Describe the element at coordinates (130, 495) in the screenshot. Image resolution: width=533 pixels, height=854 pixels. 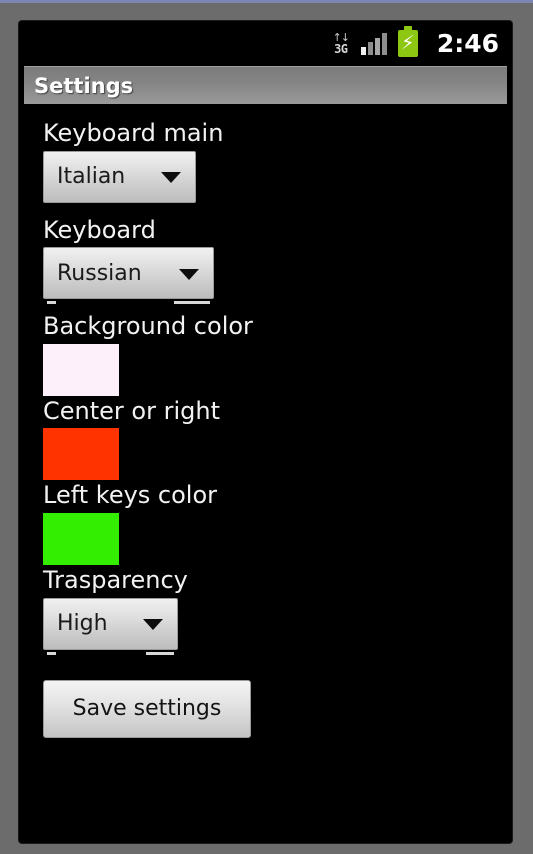
I see `label-left-keys-color: Left keys color` at that location.